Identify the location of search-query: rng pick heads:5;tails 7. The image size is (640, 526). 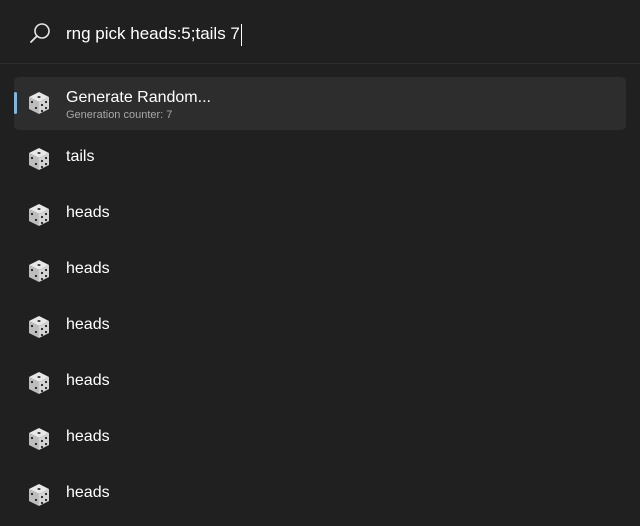
(153, 33).